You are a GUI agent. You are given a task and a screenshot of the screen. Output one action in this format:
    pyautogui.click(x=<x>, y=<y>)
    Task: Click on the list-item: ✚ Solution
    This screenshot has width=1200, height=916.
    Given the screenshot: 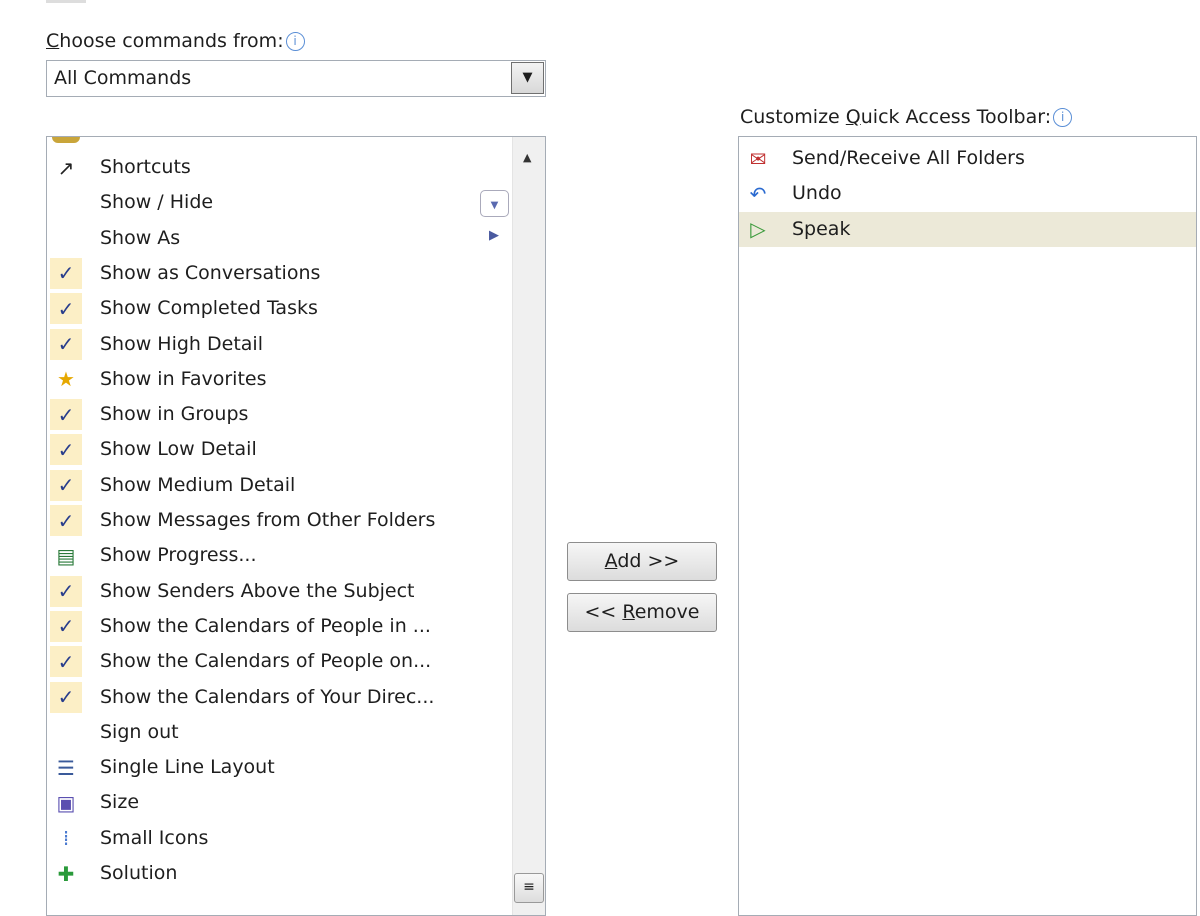 What is the action you would take?
    pyautogui.click(x=279, y=873)
    